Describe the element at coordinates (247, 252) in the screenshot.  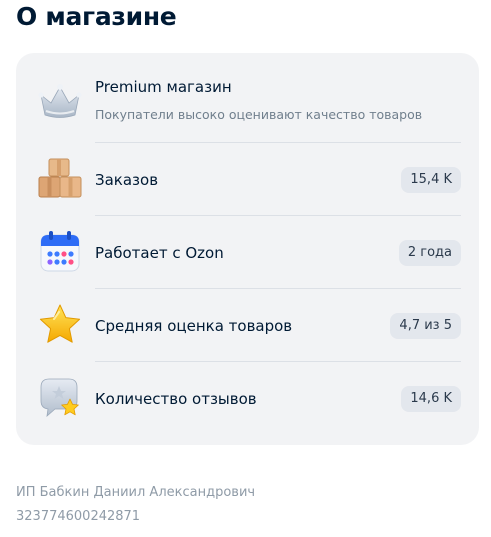
I see `store-info-row-tenure: Работает с Ozon 2 года` at that location.